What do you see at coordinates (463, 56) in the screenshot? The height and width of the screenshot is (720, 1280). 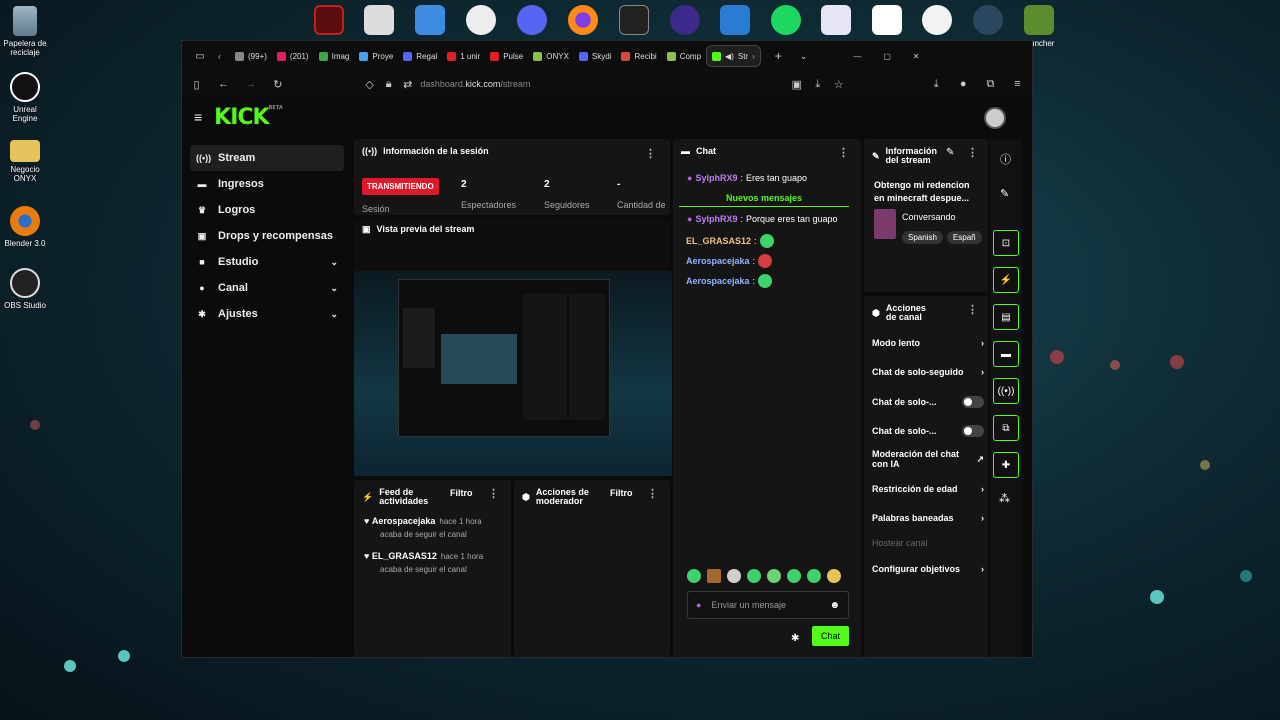 I see `tab: 1 unir` at bounding box center [463, 56].